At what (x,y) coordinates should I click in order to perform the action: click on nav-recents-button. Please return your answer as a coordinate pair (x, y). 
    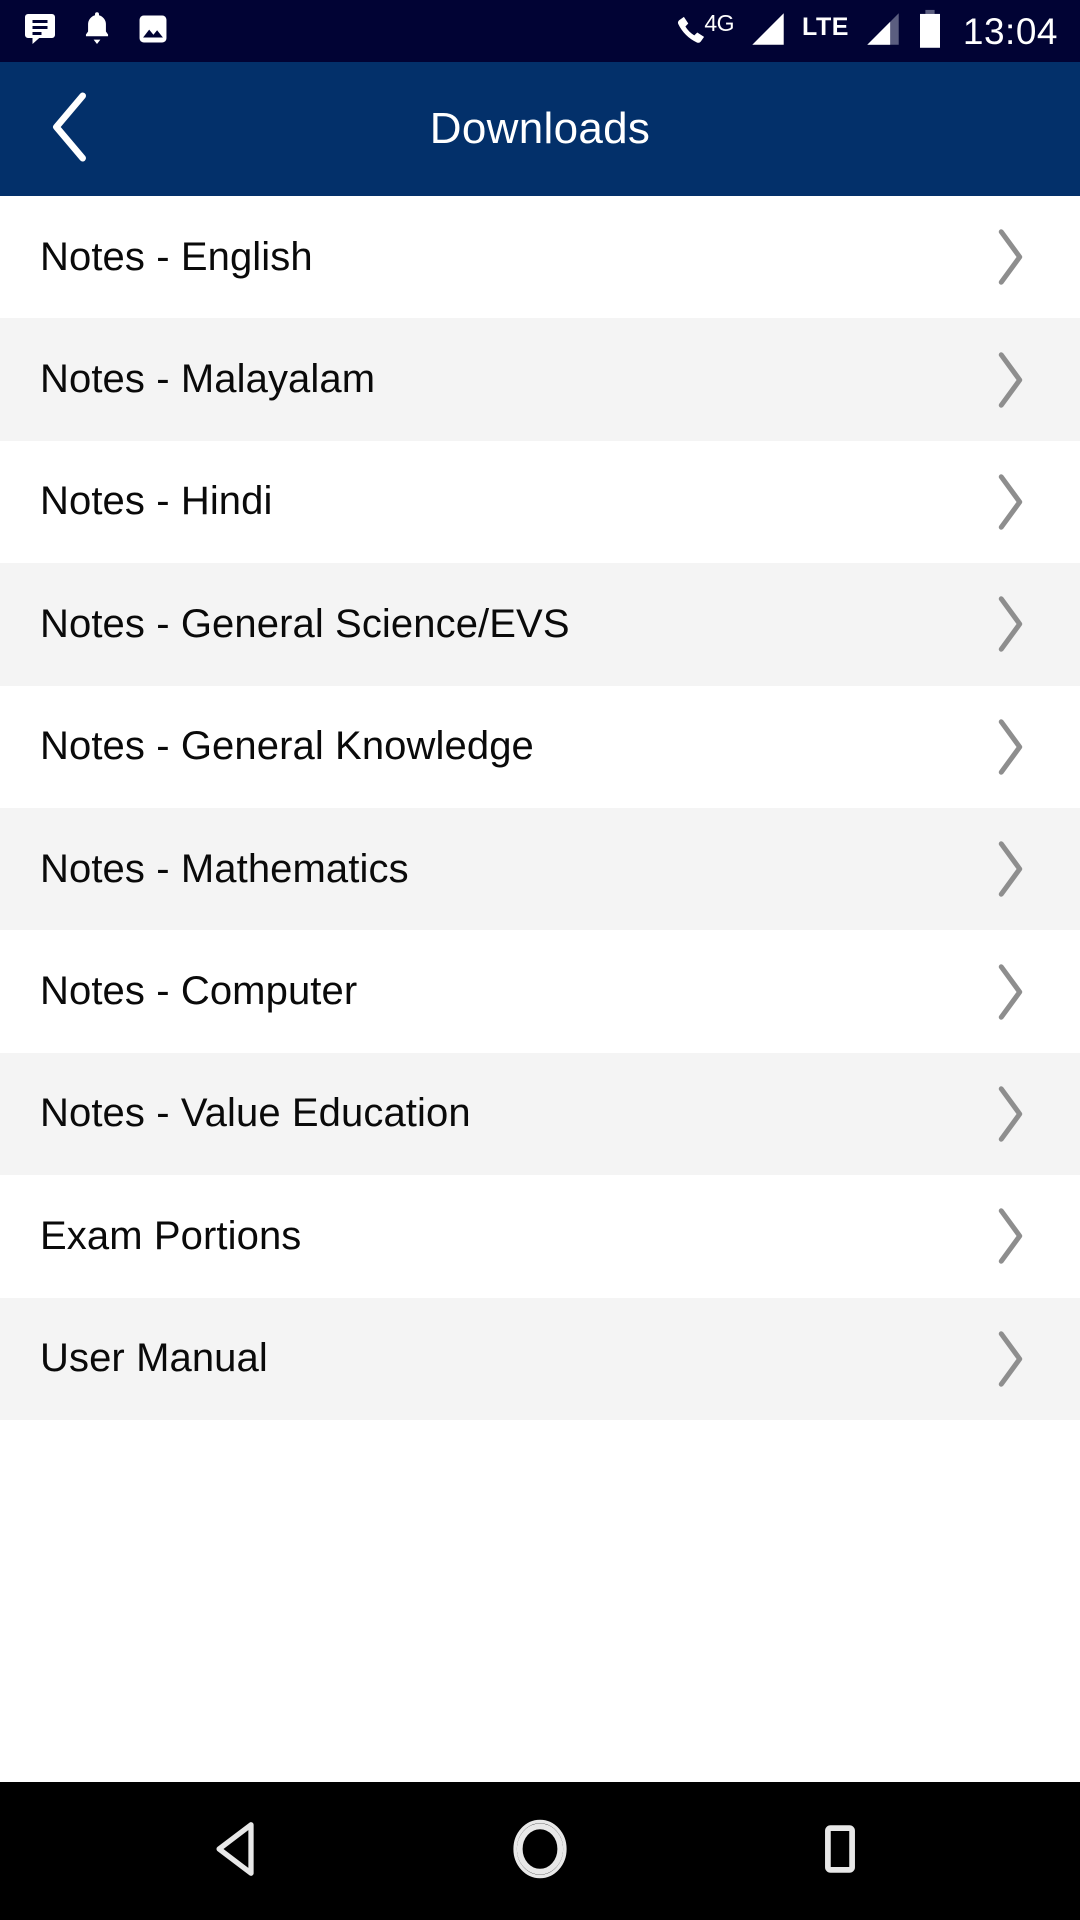
    Looking at the image, I should click on (840, 1851).